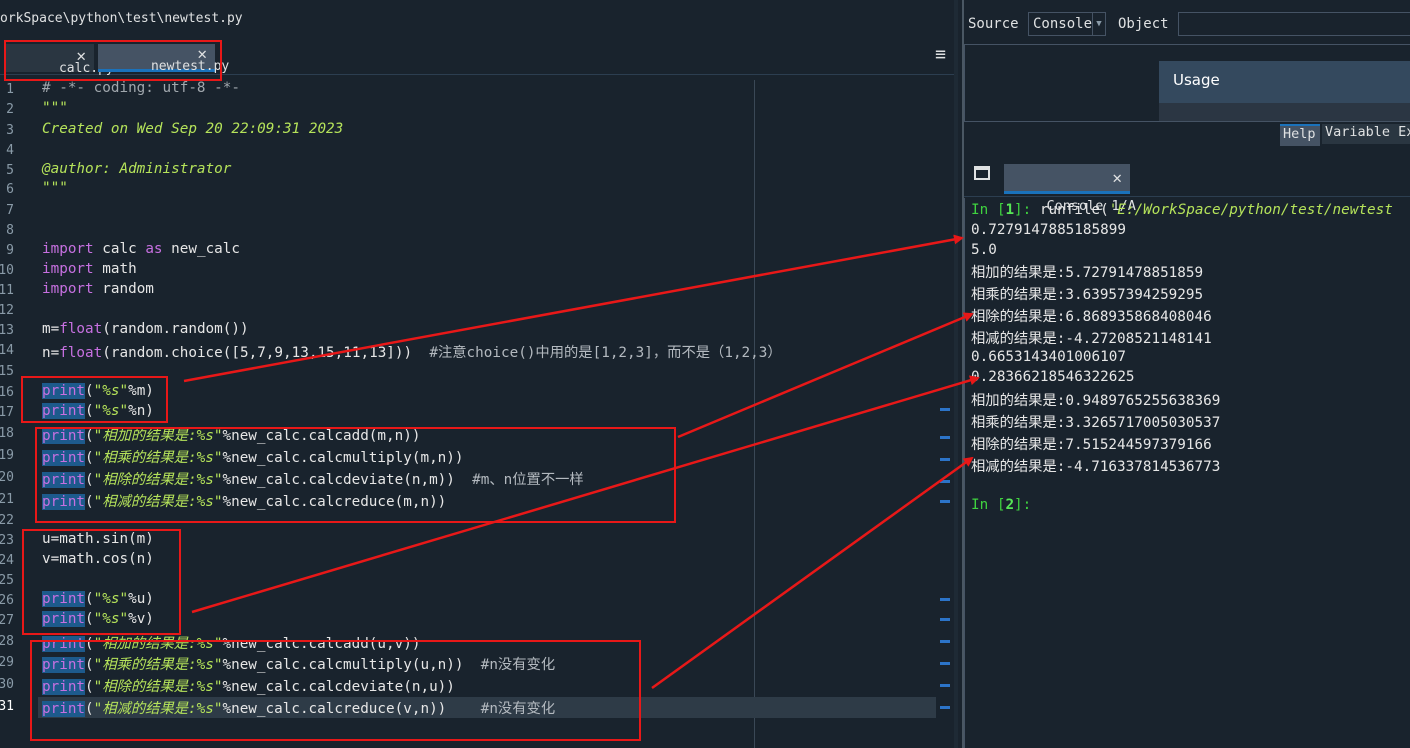  Describe the element at coordinates (355, 475) in the screenshot. I see `annotation-box-calc-mn` at that location.